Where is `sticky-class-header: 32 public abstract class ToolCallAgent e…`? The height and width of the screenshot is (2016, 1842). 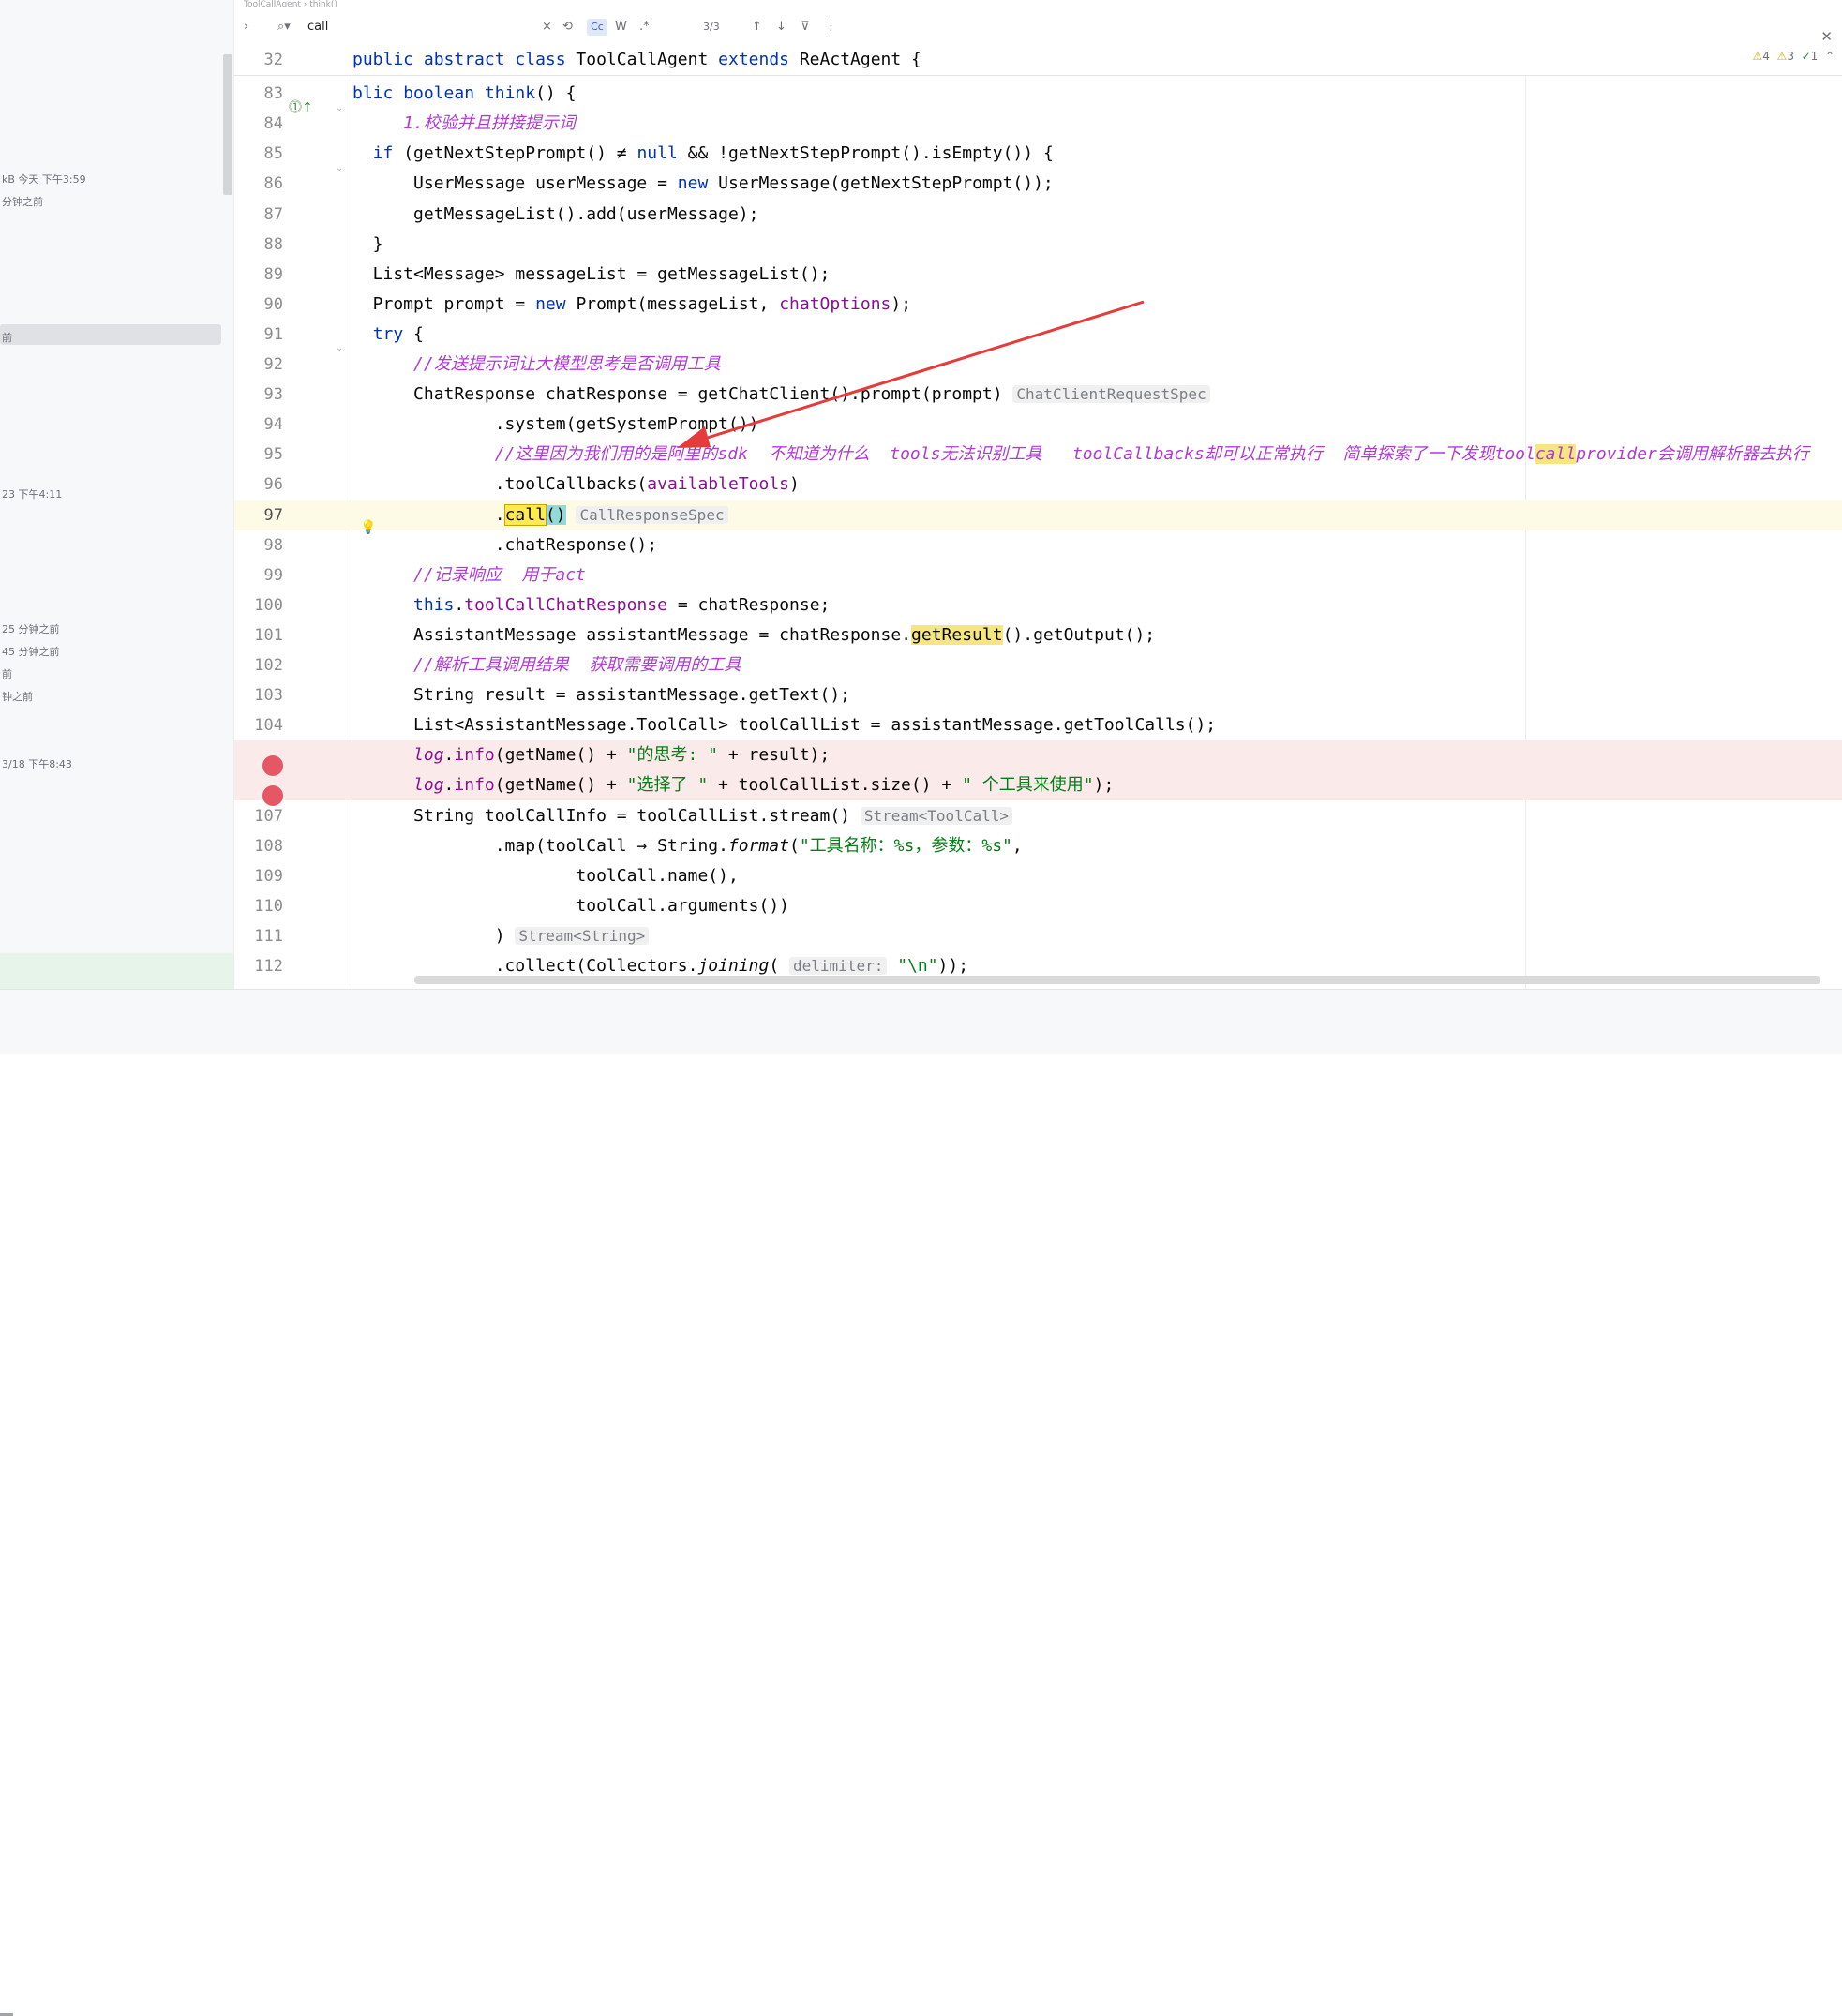 sticky-class-header: 32 public abstract class ToolCallAgent e… is located at coordinates (1038, 61).